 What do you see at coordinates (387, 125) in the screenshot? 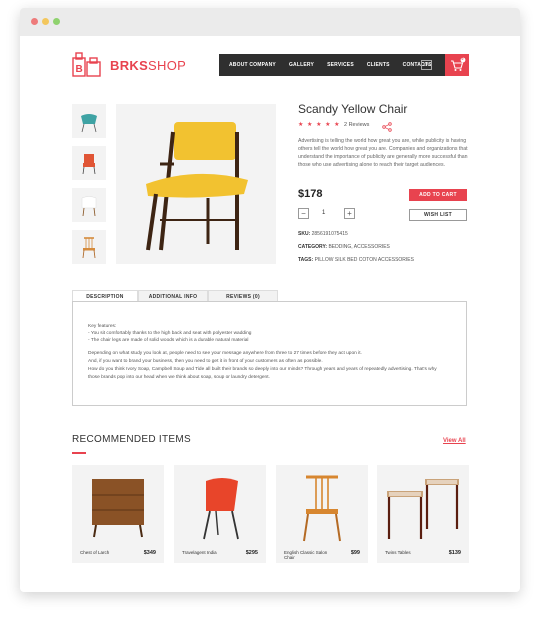
I see `share-icon` at bounding box center [387, 125].